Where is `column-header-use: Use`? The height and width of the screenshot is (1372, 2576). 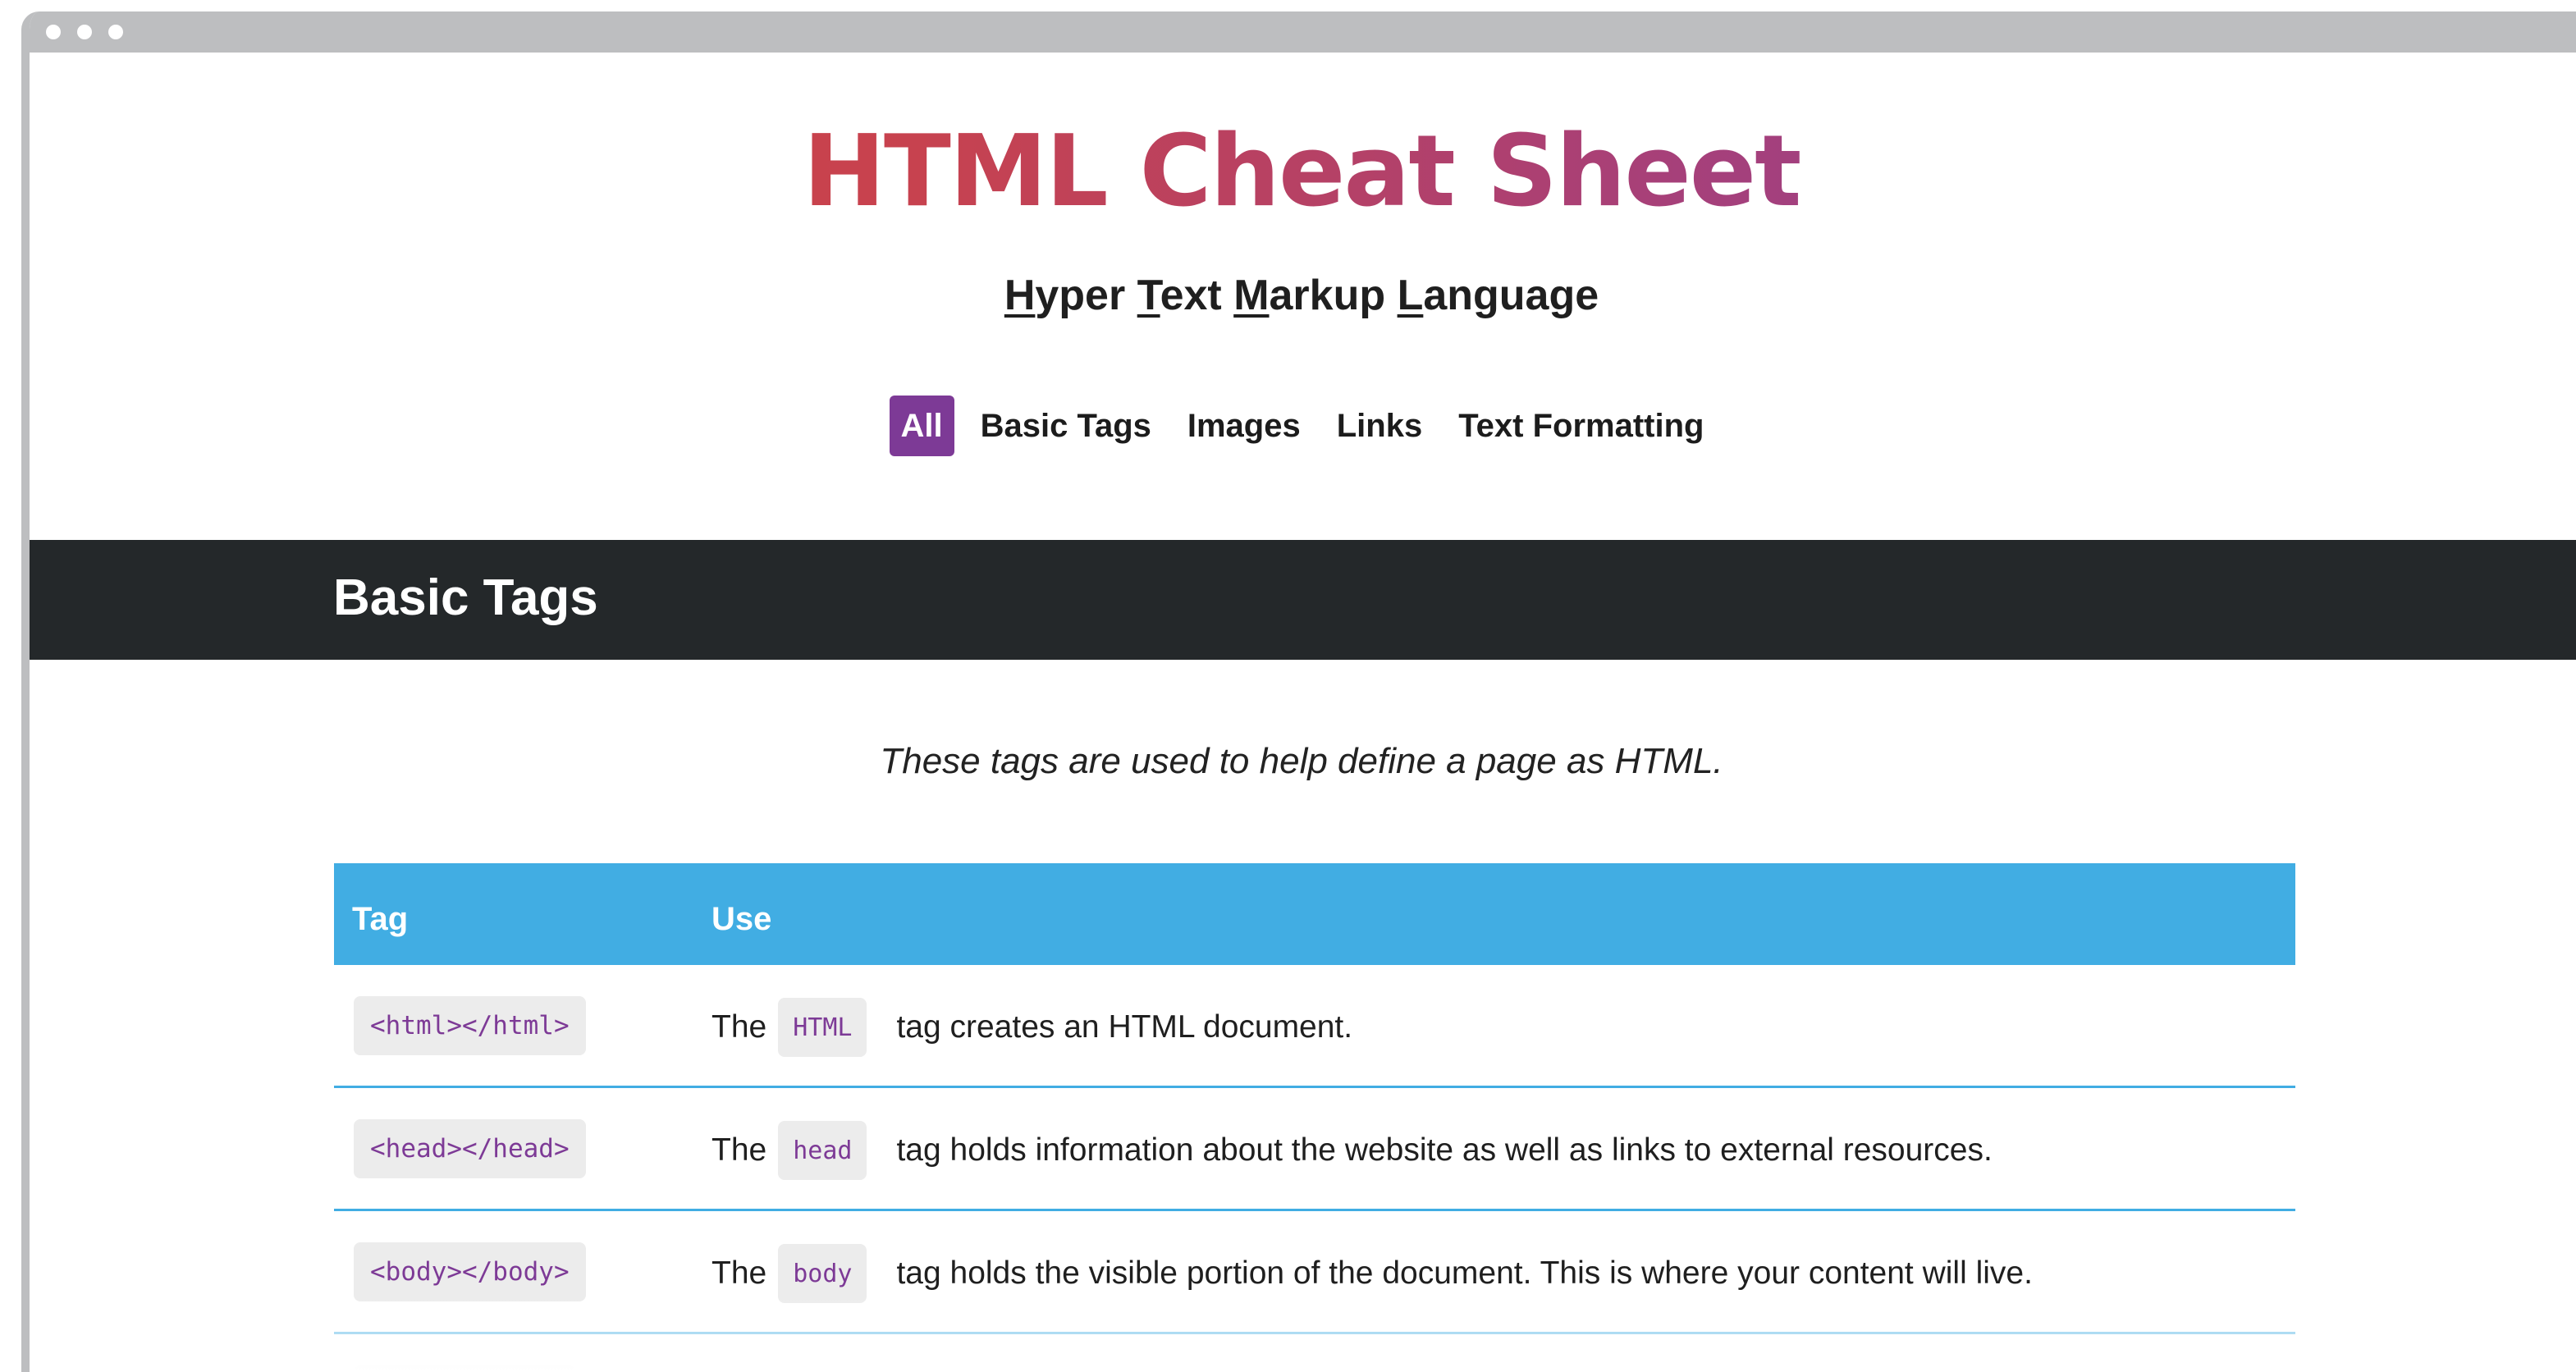
column-header-use: Use is located at coordinates (741, 919).